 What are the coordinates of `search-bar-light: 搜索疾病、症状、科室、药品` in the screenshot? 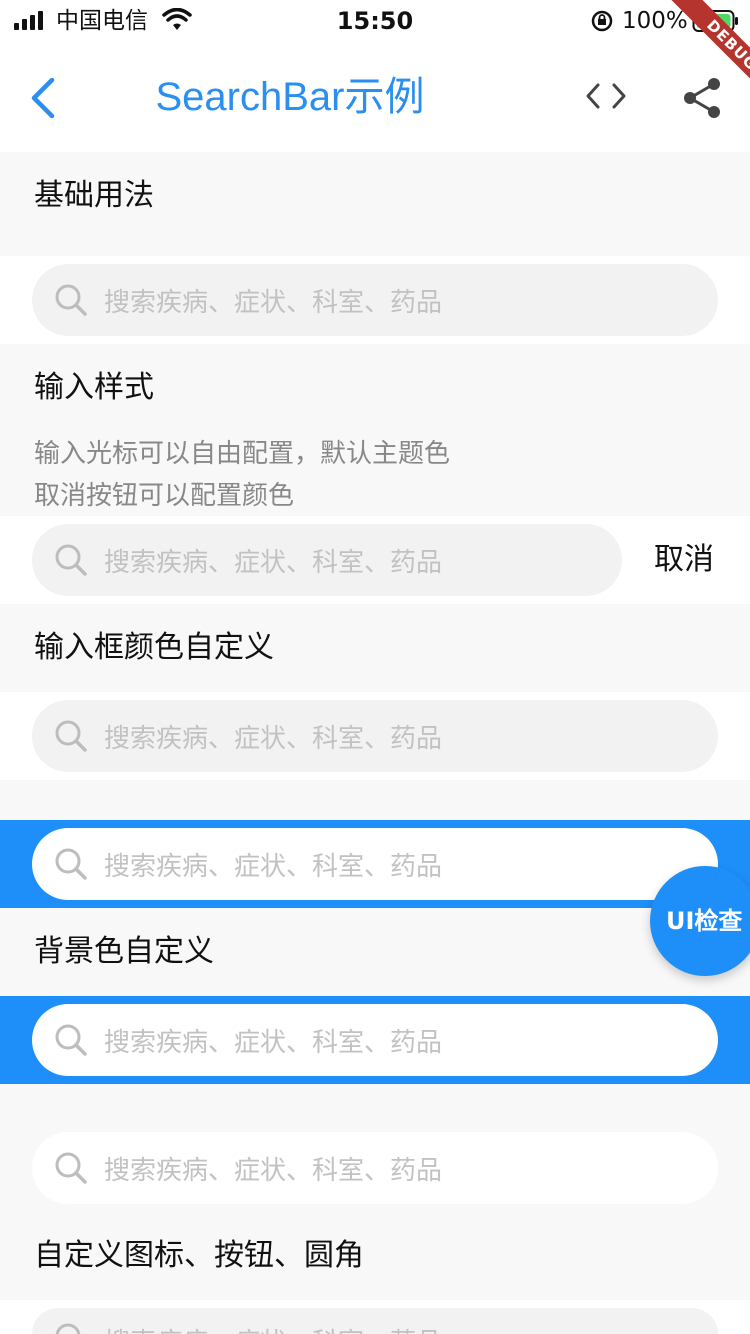 It's located at (375, 1168).